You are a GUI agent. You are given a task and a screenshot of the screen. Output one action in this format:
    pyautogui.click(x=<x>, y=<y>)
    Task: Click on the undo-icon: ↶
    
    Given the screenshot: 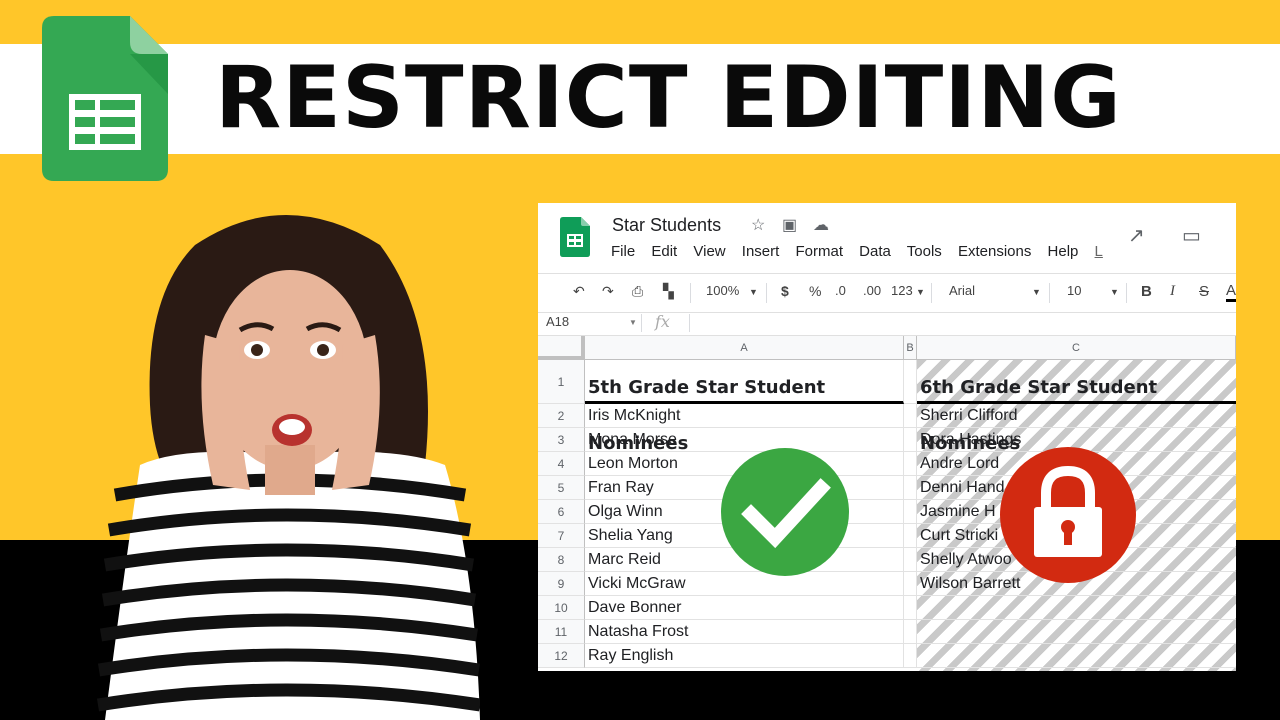 What is the action you would take?
    pyautogui.click(x=579, y=291)
    